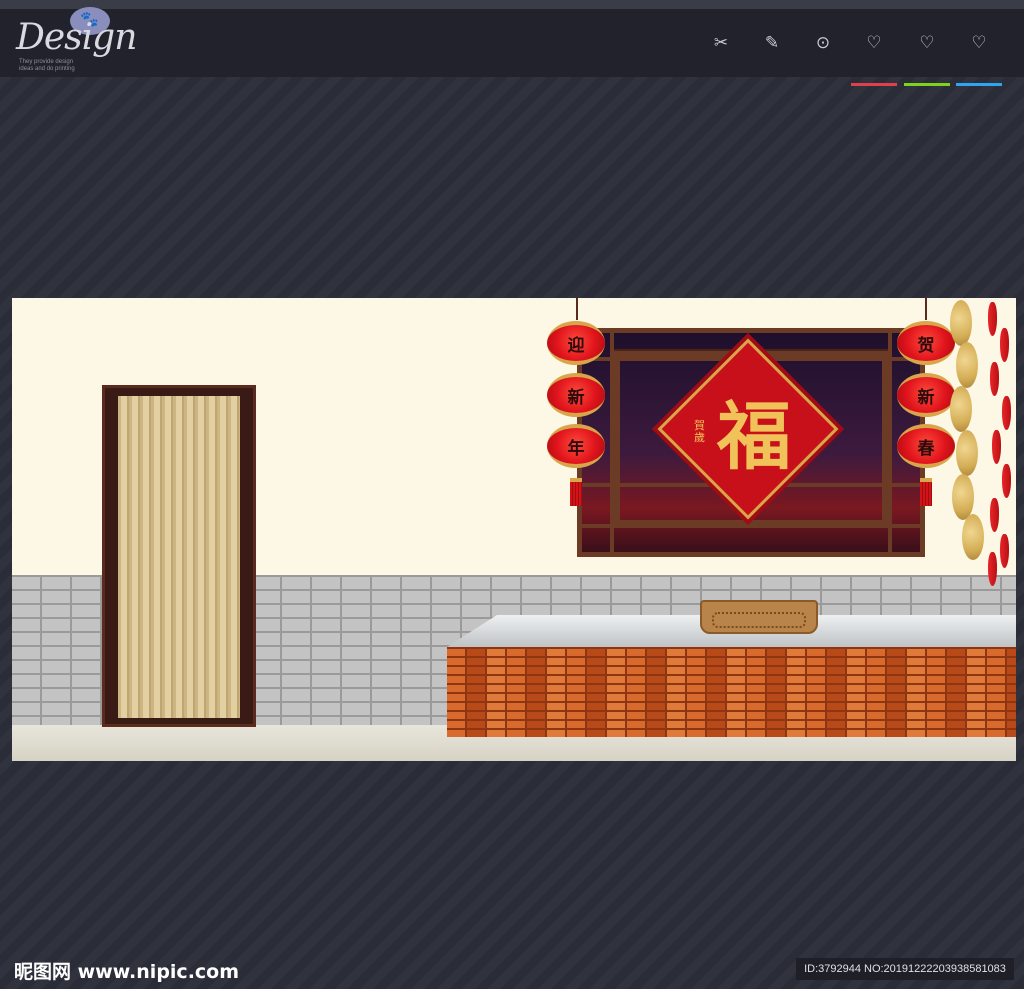 This screenshot has width=1024, height=989. What do you see at coordinates (772, 43) in the screenshot?
I see `pencil-icon: ✎` at bounding box center [772, 43].